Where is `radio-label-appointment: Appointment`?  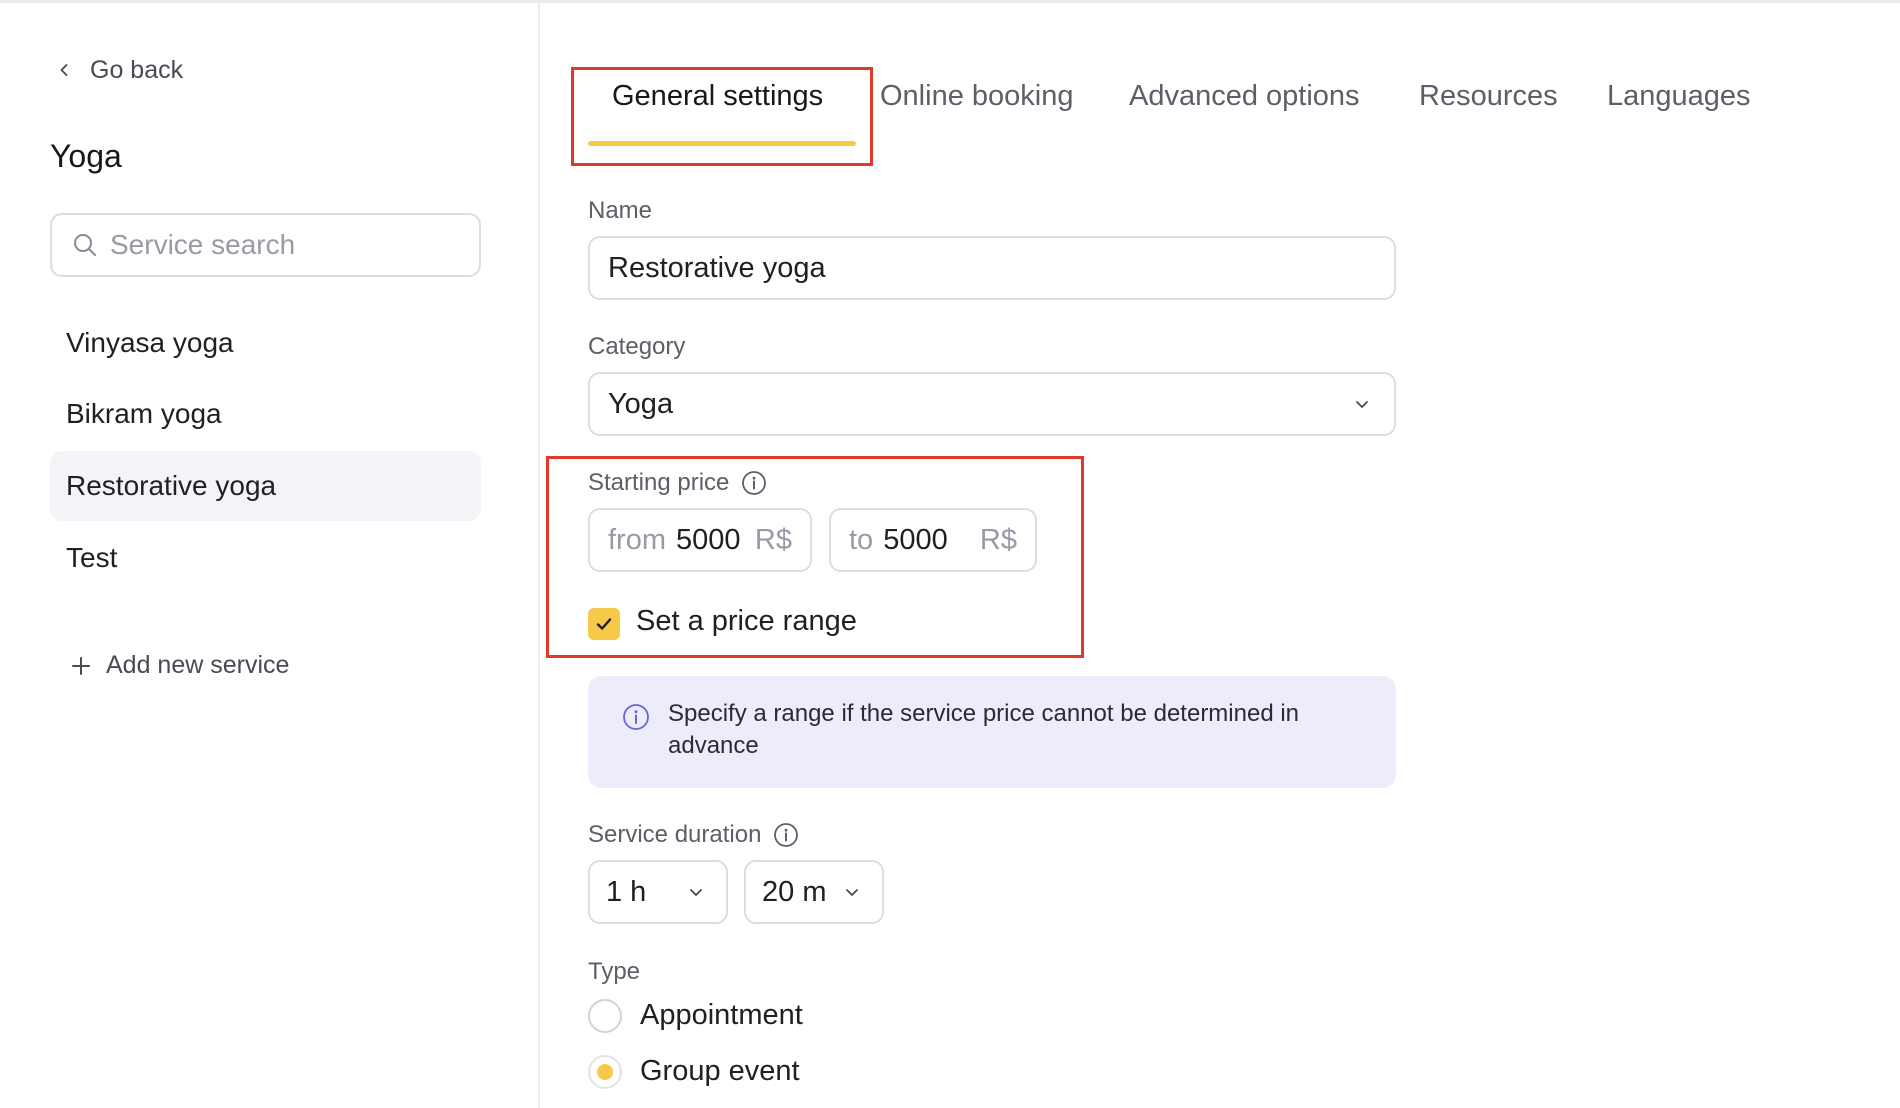 radio-label-appointment: Appointment is located at coordinates (721, 1015).